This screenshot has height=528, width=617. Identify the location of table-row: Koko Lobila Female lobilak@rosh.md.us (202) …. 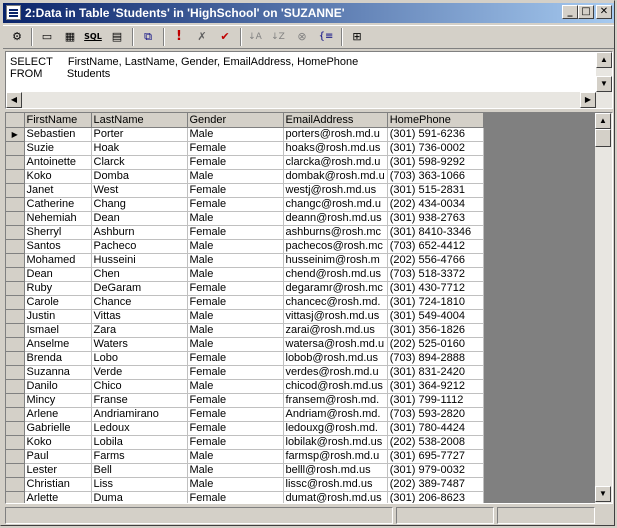
(245, 442).